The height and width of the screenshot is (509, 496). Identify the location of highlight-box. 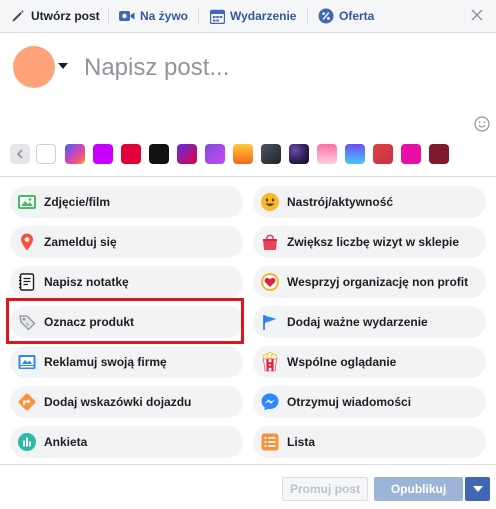
(125, 321).